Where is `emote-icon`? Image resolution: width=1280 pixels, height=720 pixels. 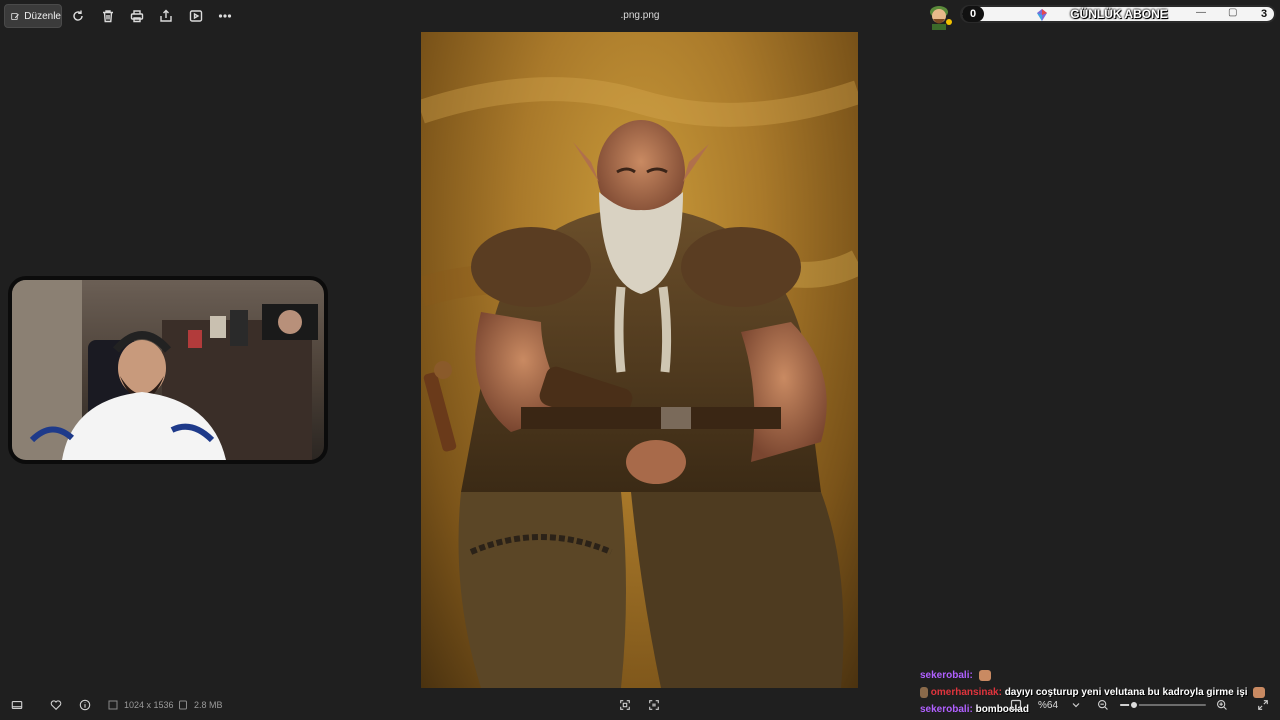
emote-icon is located at coordinates (984, 675).